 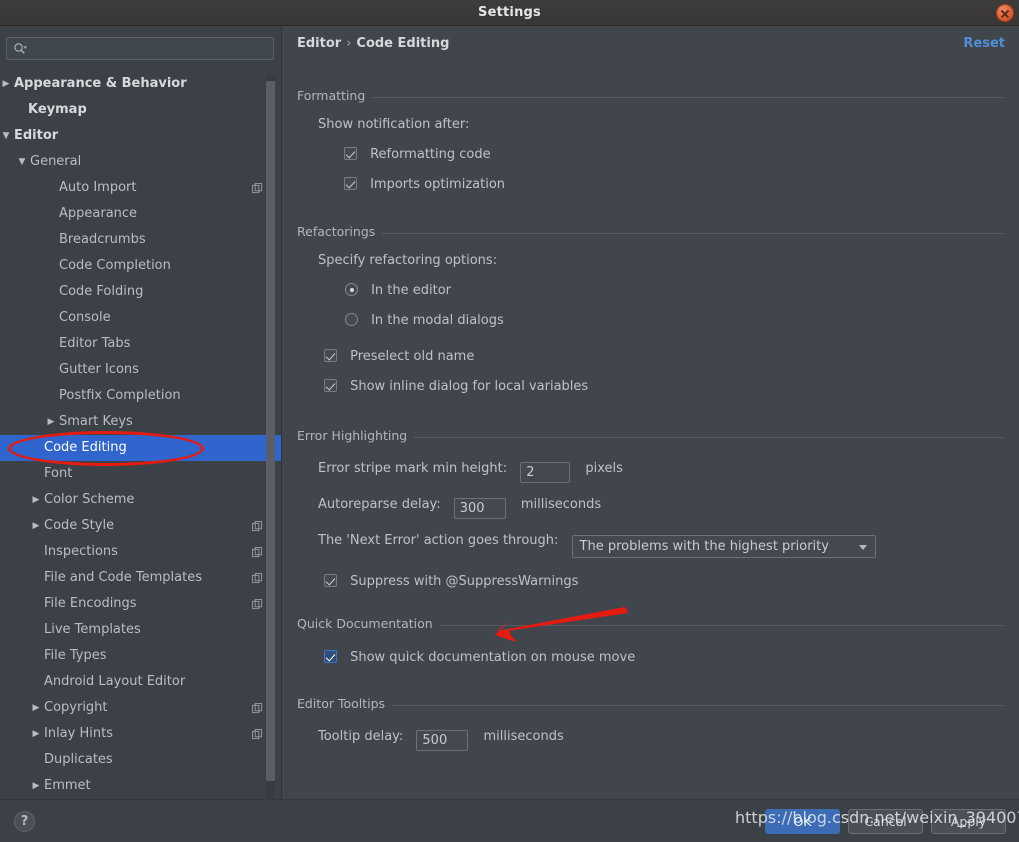 I want to click on sidebar-item-file-and-code-templates: File and Code Templates, so click(x=140, y=578).